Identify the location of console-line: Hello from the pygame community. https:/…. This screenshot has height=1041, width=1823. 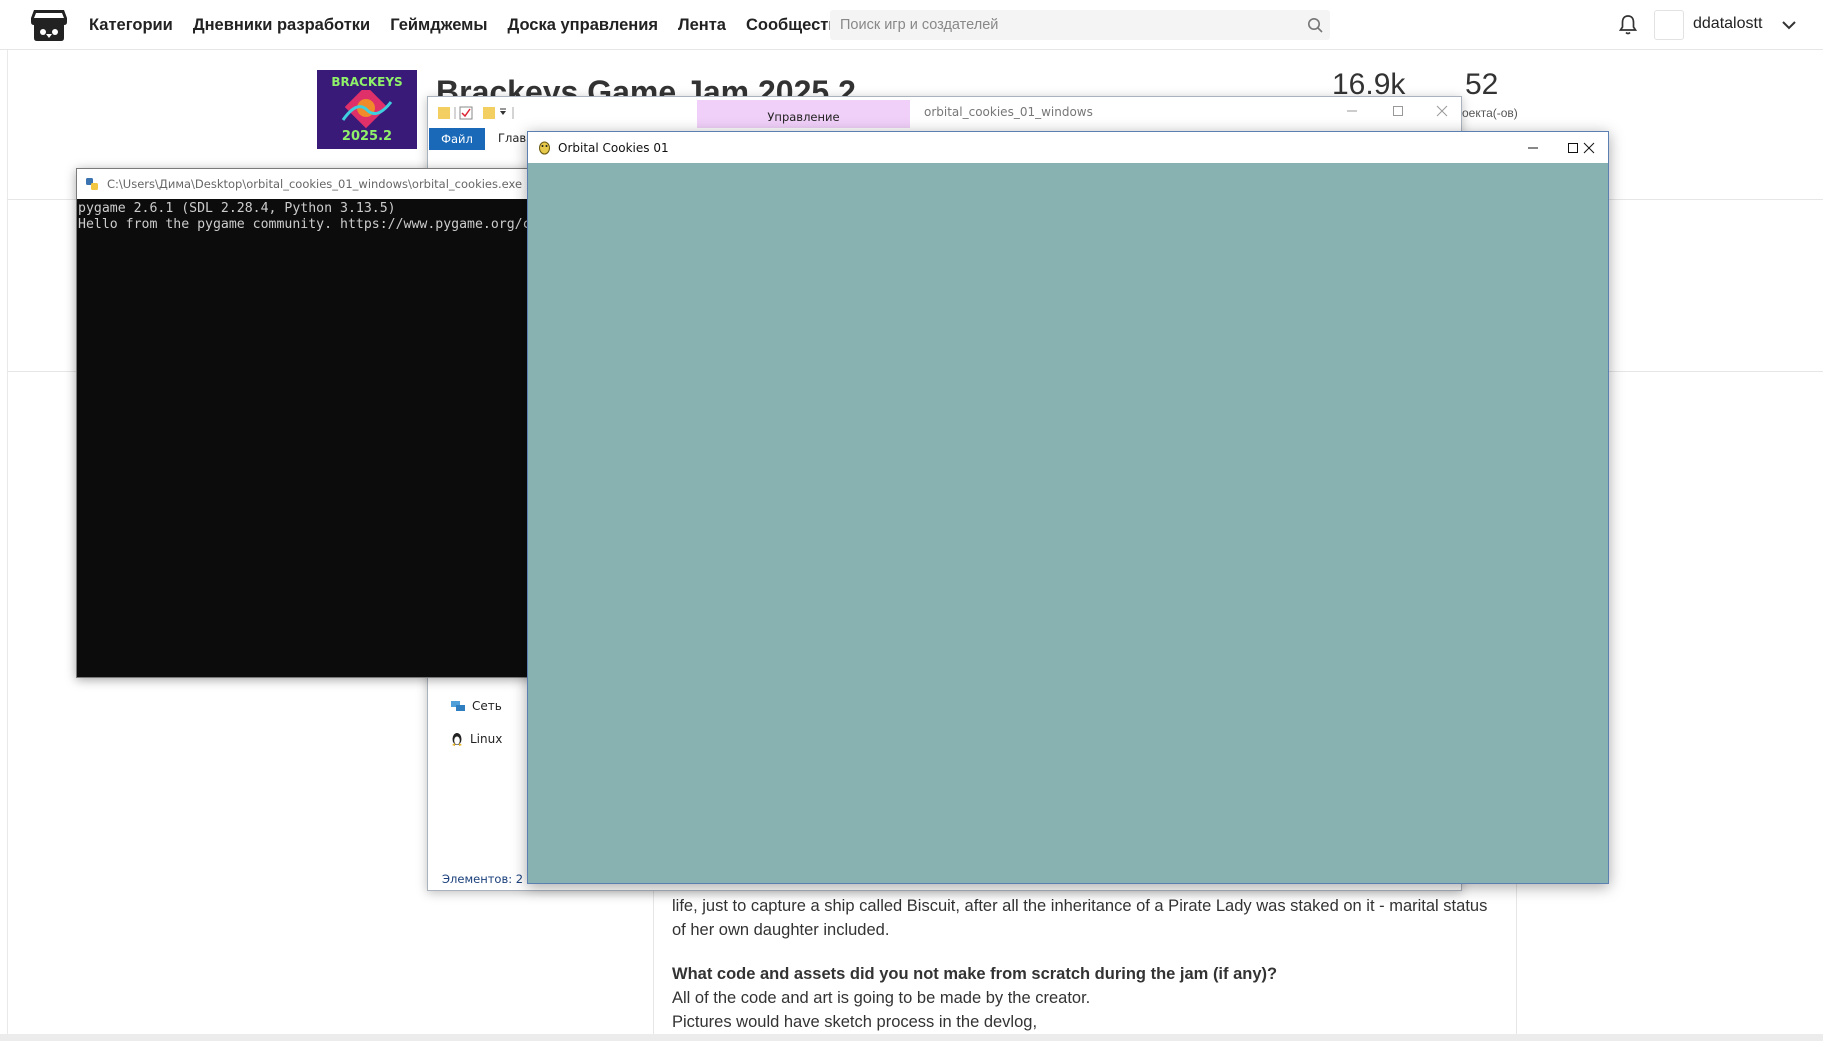
(304, 224).